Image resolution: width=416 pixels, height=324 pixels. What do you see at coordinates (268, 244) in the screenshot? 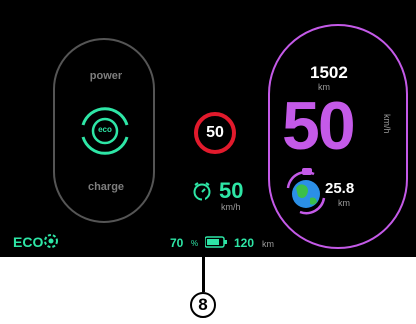
I see `battery-range-unit: km` at bounding box center [268, 244].